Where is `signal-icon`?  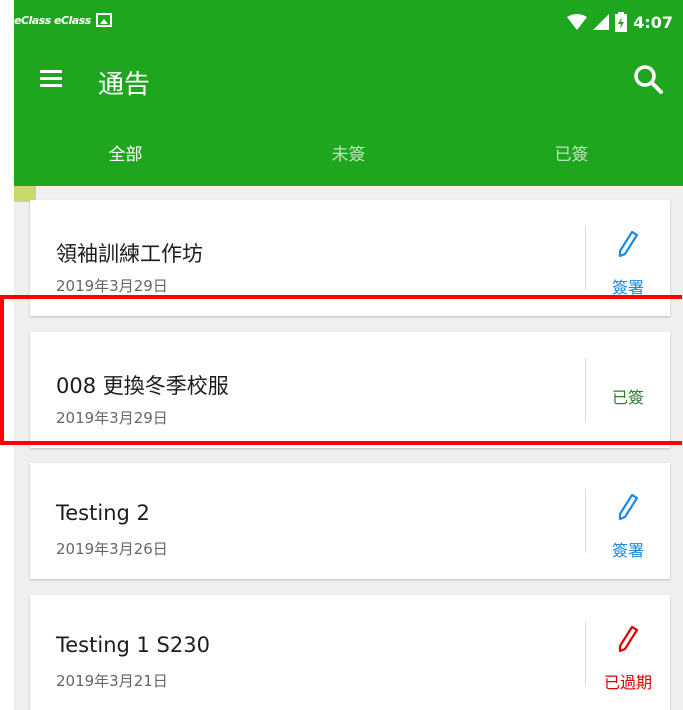 signal-icon is located at coordinates (601, 22).